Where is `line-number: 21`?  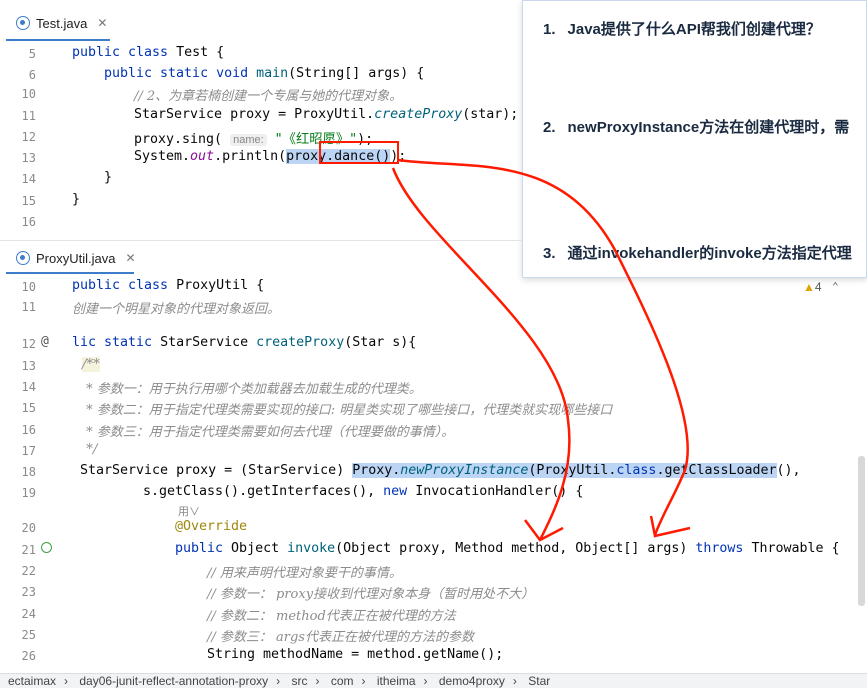 line-number: 21 is located at coordinates (28, 550).